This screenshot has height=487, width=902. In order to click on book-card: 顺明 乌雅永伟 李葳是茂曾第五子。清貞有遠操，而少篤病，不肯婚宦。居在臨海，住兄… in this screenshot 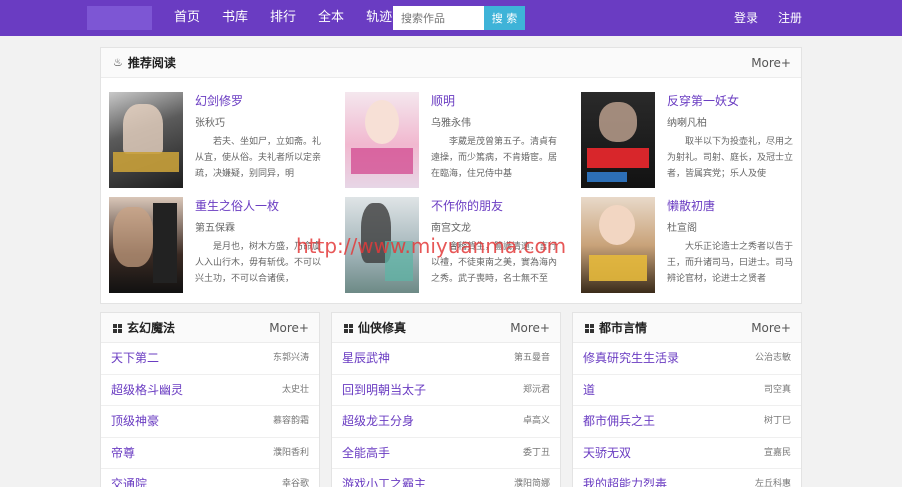, I will do `click(455, 140)`.